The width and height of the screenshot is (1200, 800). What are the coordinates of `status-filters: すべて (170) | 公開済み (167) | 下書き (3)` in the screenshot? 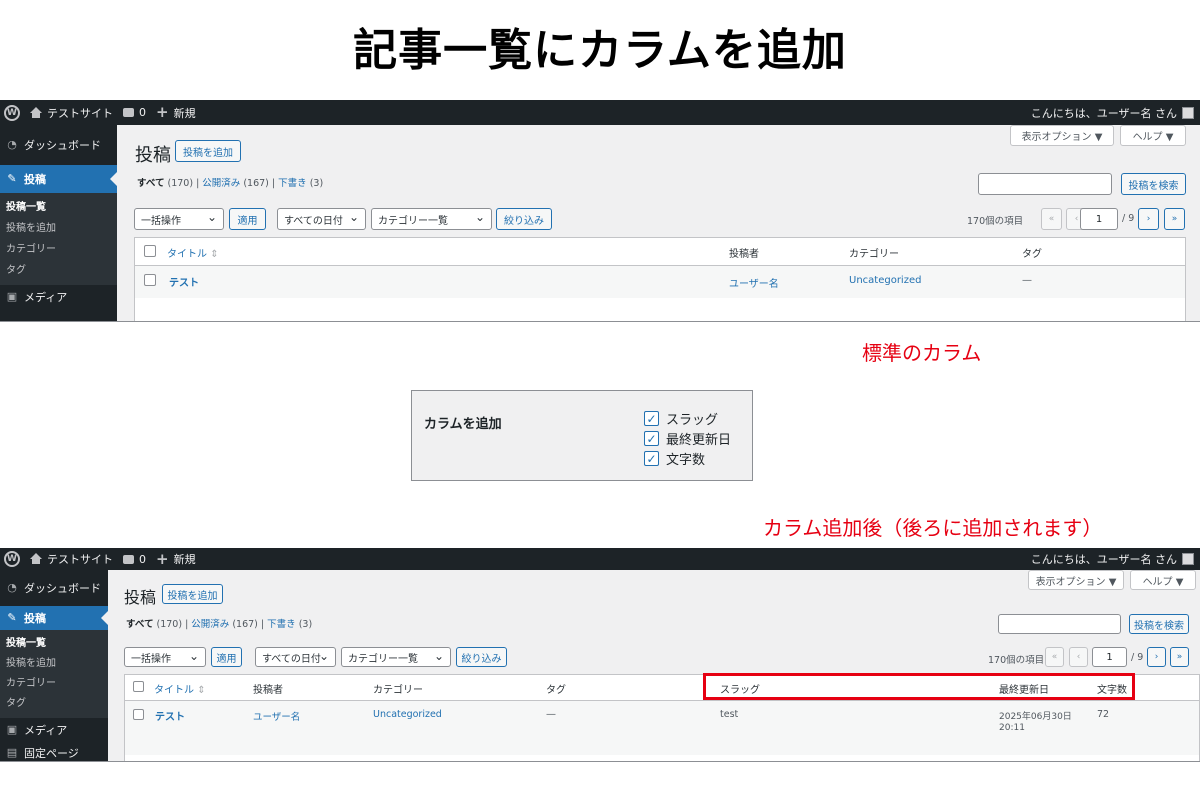 It's located at (230, 183).